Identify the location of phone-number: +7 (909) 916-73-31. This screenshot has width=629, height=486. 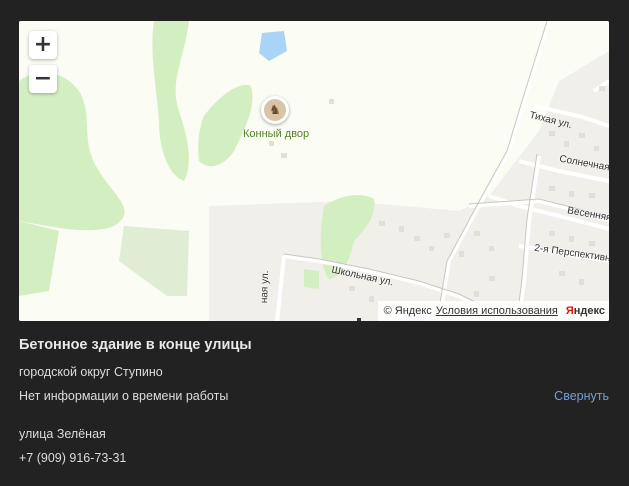
(314, 458).